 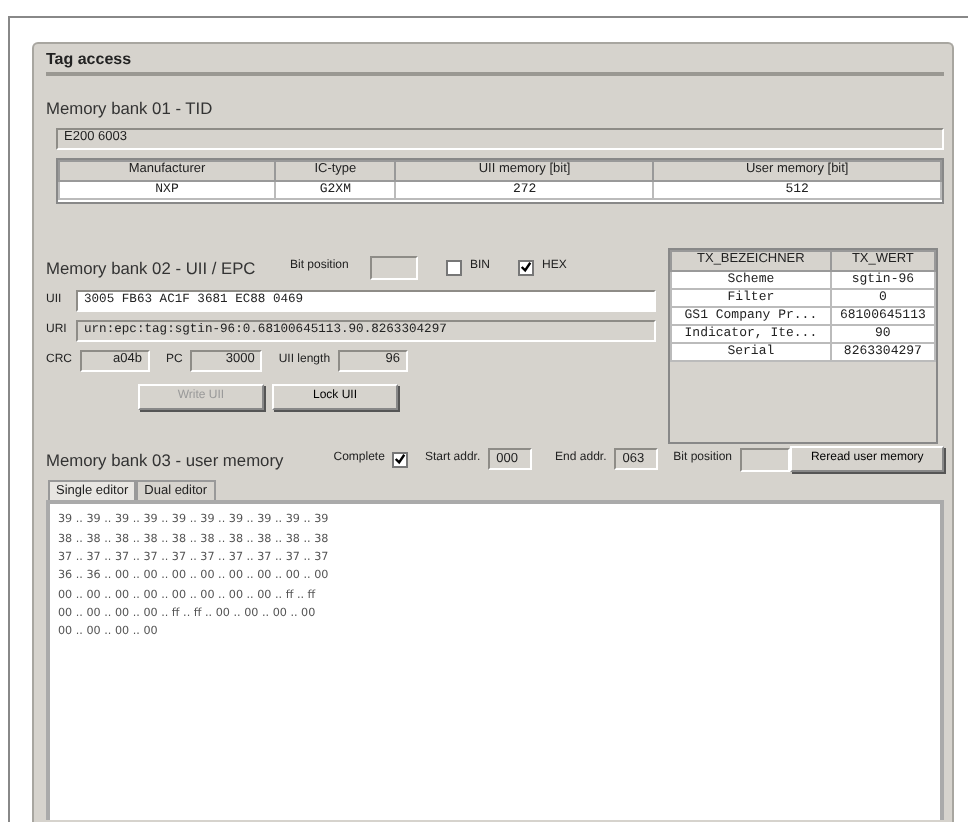 What do you see at coordinates (166, 459) in the screenshot?
I see `section-heading: Memory bank 03 - user memory` at bounding box center [166, 459].